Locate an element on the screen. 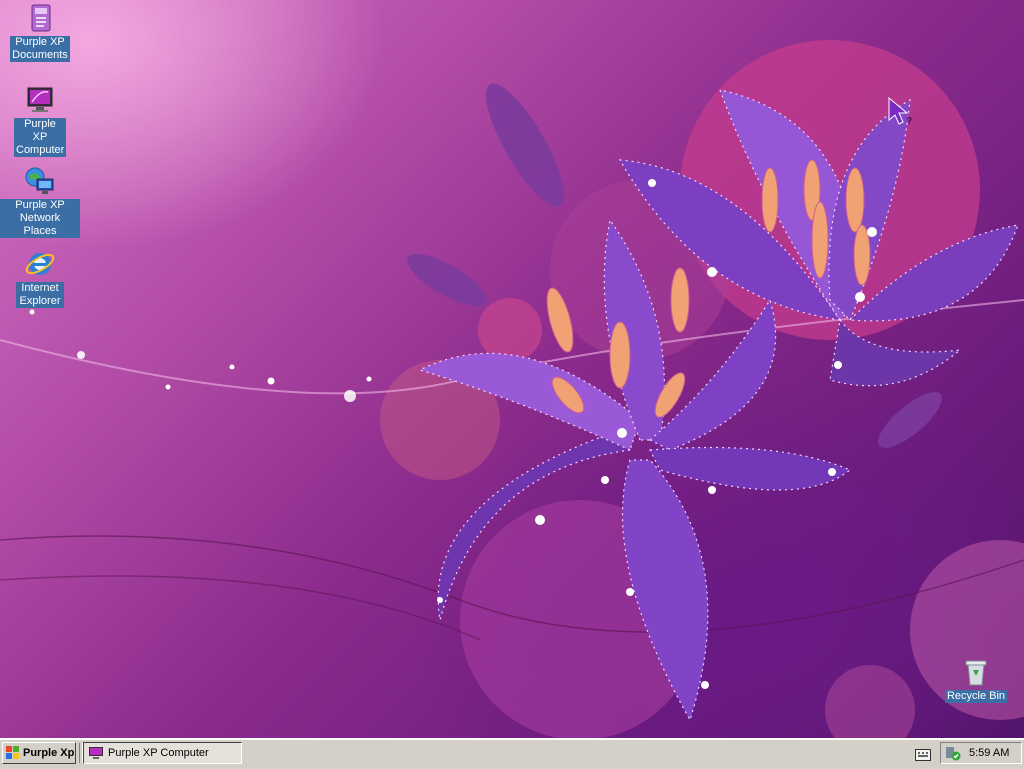  desktop-icon-network-places: Purple XP Network Places is located at coordinates (40, 201).